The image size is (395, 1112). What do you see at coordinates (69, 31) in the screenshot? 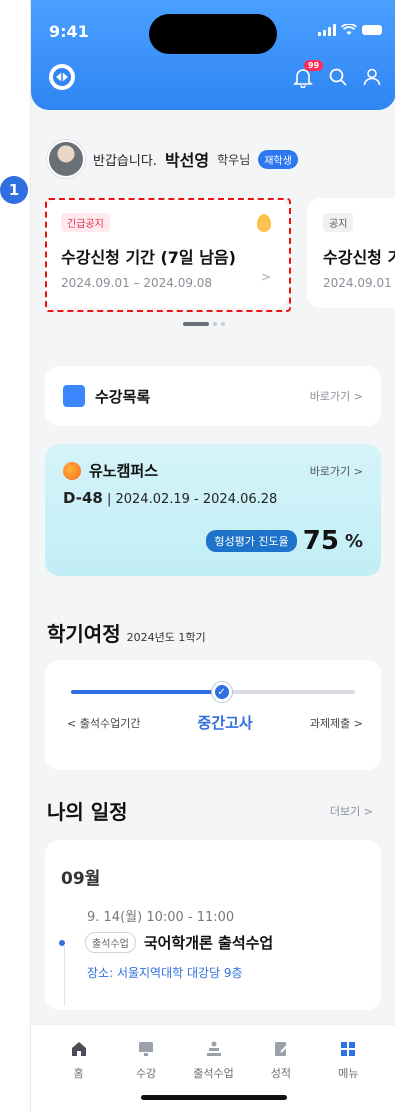
I see `status-time: 9:41` at bounding box center [69, 31].